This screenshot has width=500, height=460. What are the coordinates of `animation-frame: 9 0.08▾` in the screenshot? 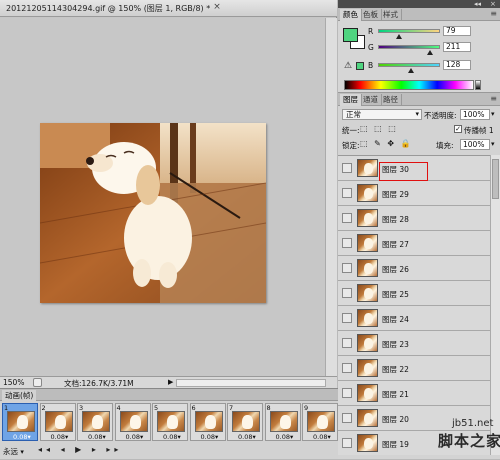 It's located at (320, 422).